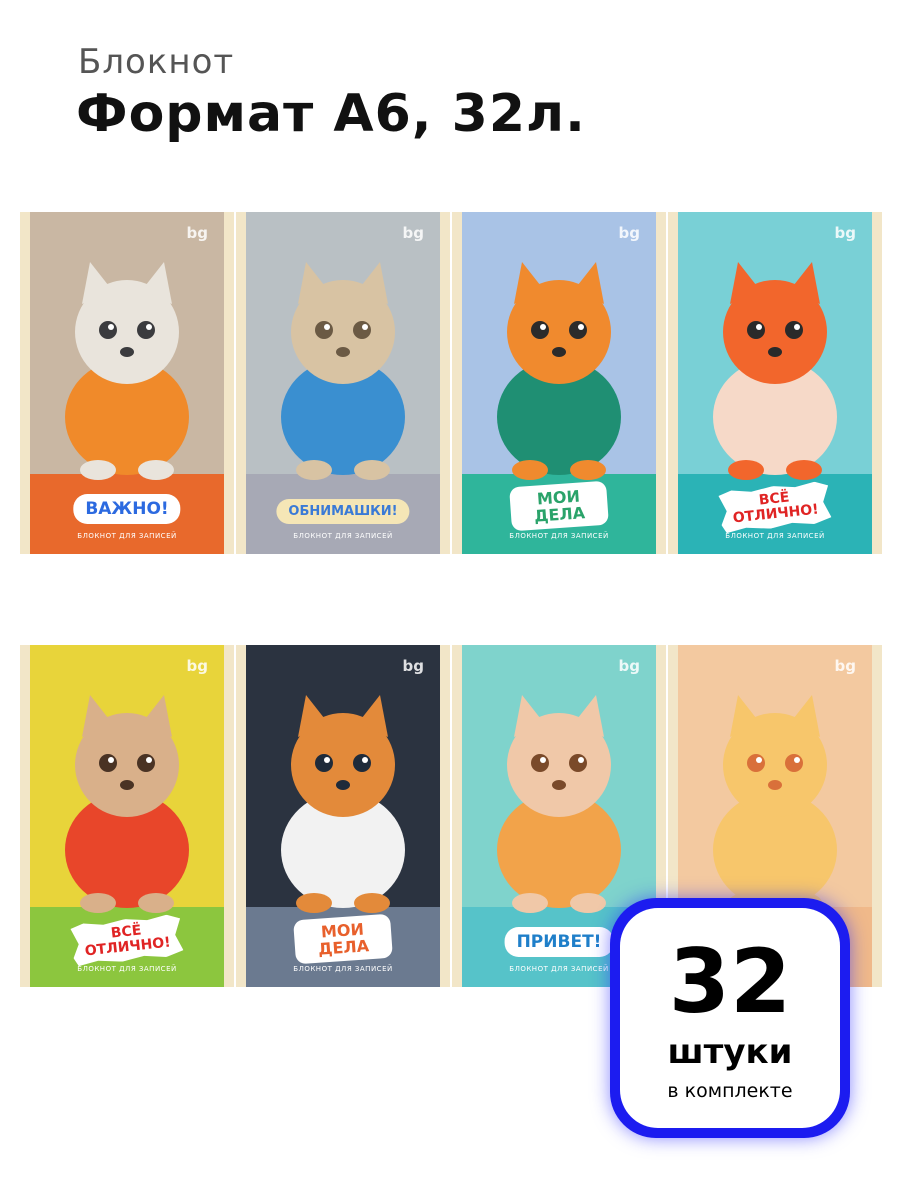 The width and height of the screenshot is (900, 1200). I want to click on quantity-note: в комплекте, so click(730, 1091).